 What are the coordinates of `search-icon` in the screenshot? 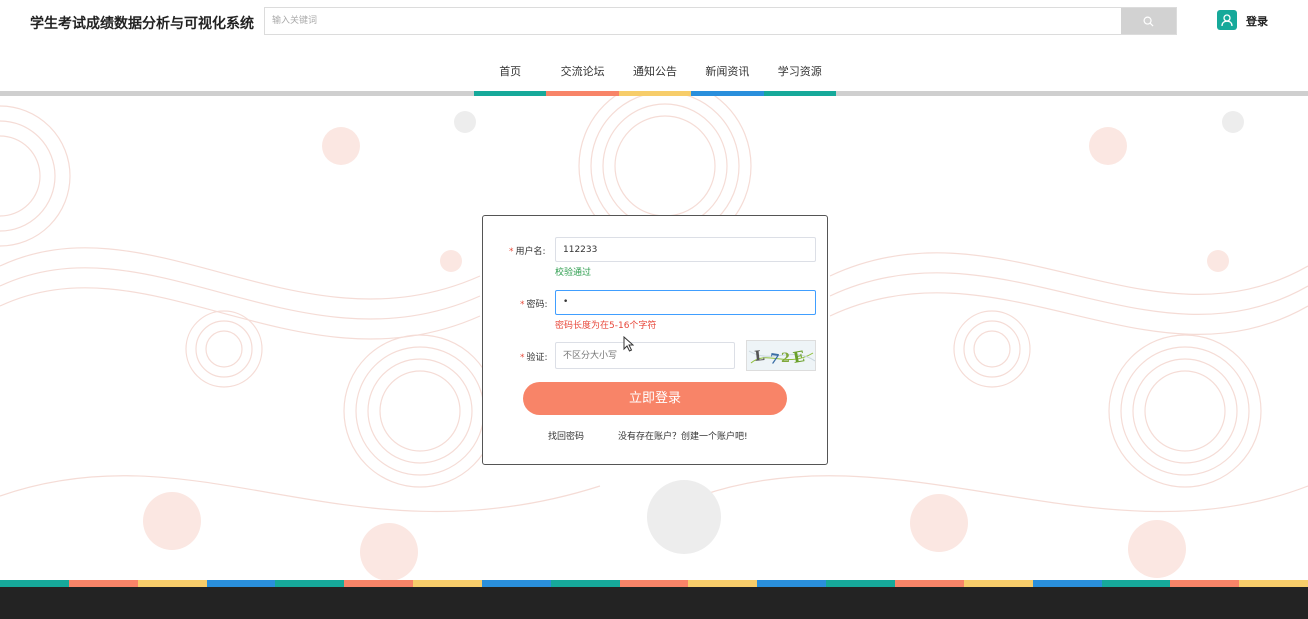 It's located at (1148, 21).